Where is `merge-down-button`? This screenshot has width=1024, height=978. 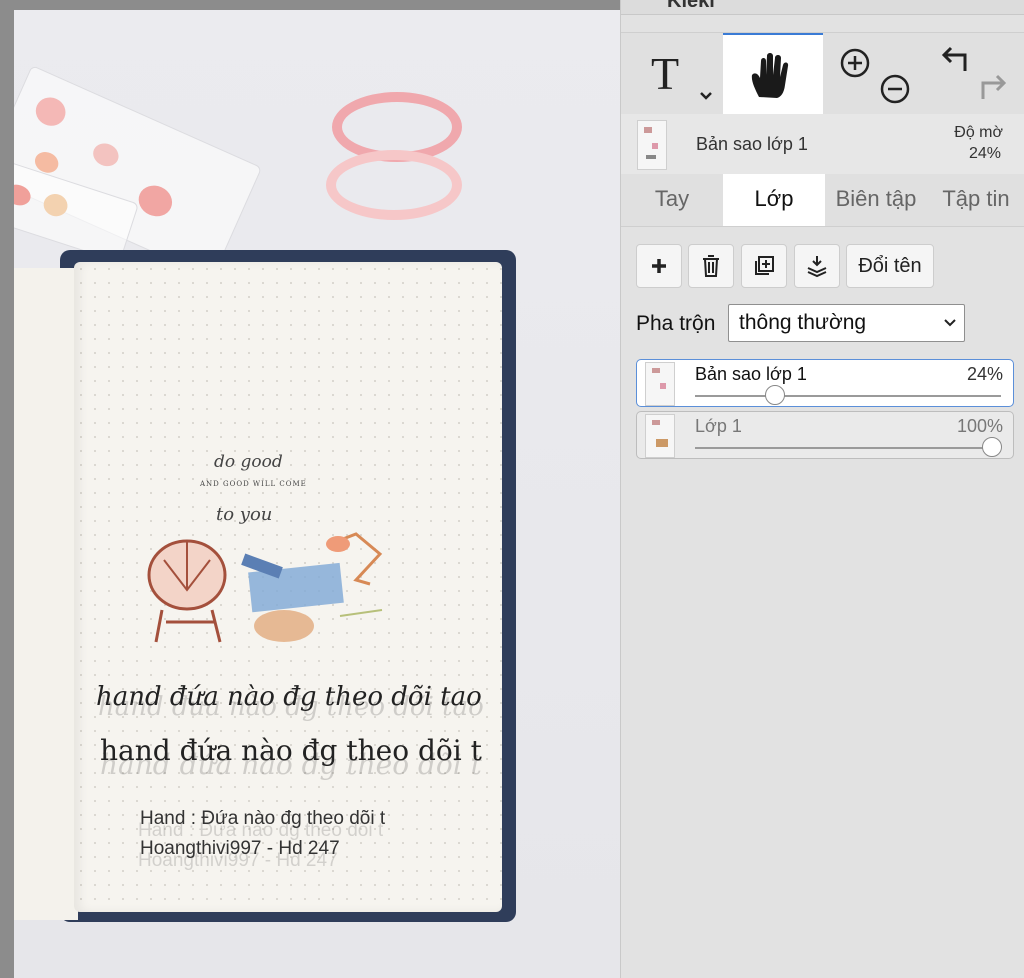
merge-down-button is located at coordinates (817, 266).